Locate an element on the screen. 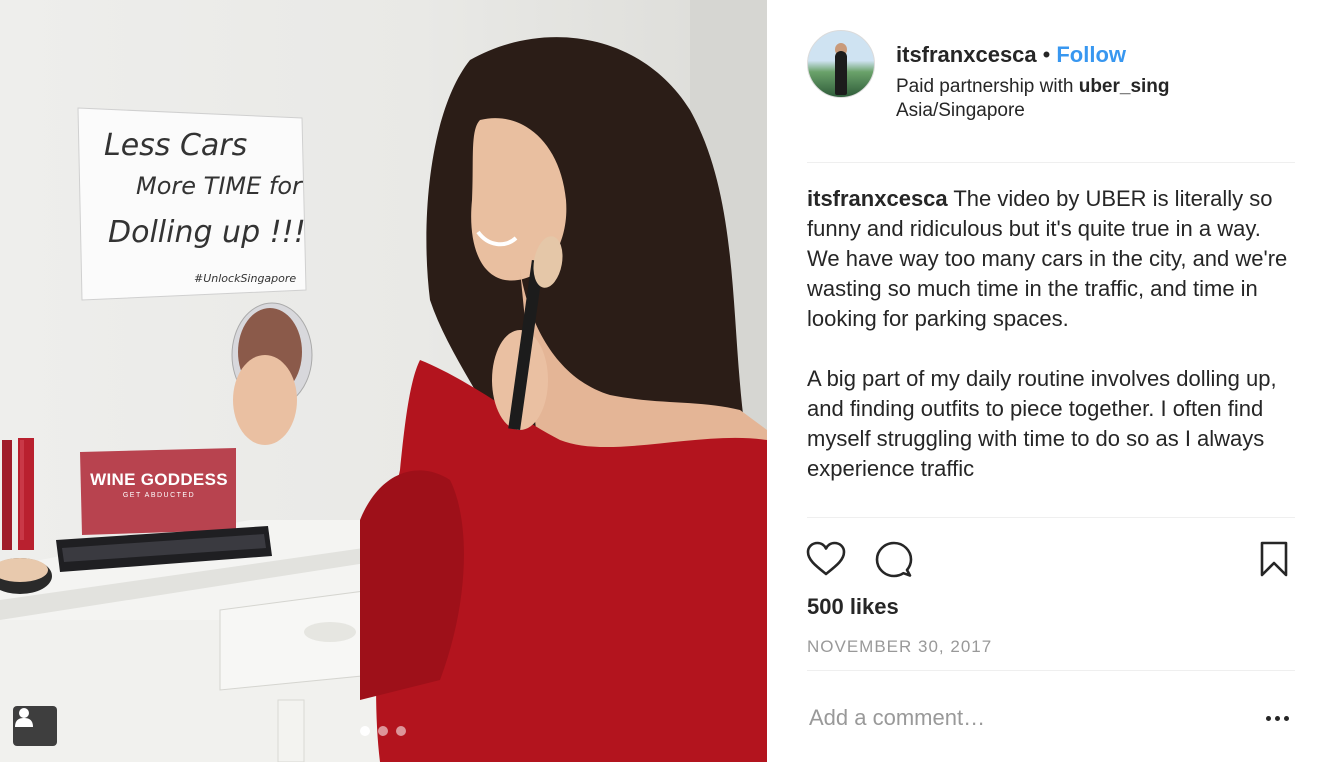  post-location: Asia/Singapore is located at coordinates (960, 111).